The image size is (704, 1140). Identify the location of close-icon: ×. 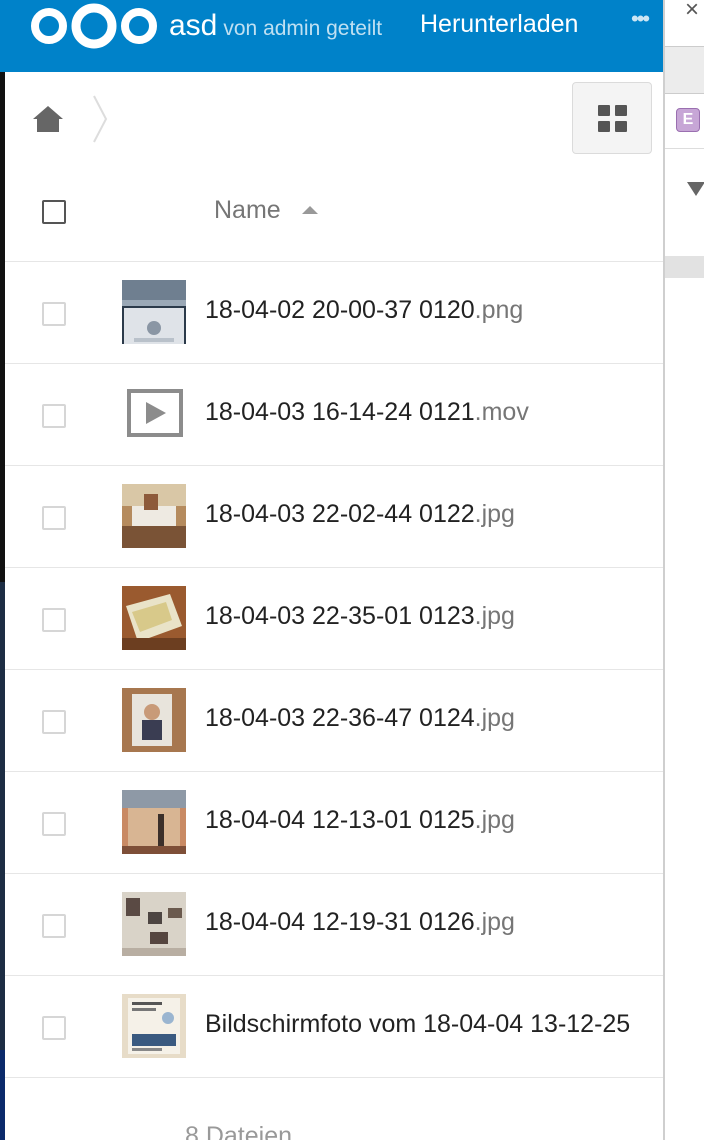
(692, 12).